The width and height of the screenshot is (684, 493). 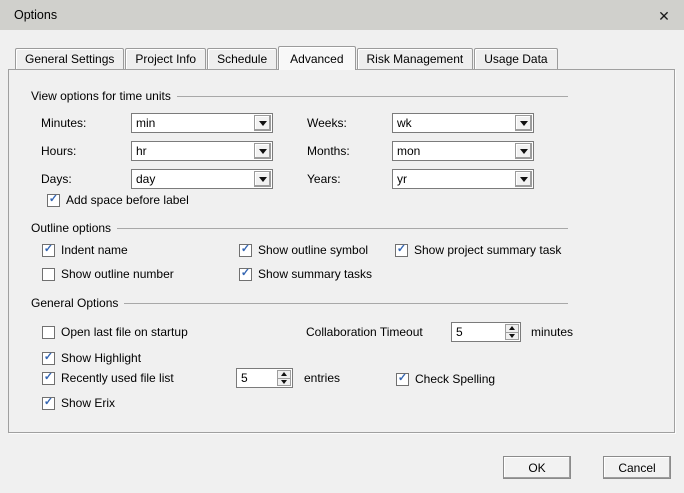 What do you see at coordinates (486, 332) in the screenshot?
I see `collaboration-timeout-spinner` at bounding box center [486, 332].